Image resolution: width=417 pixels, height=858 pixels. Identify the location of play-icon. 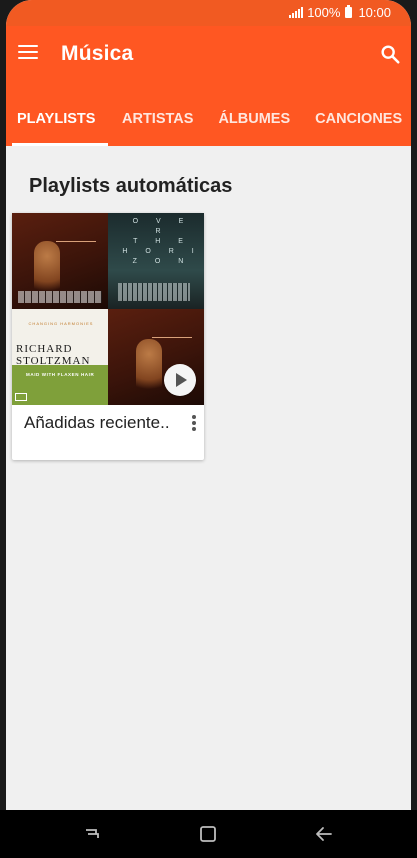
(180, 380).